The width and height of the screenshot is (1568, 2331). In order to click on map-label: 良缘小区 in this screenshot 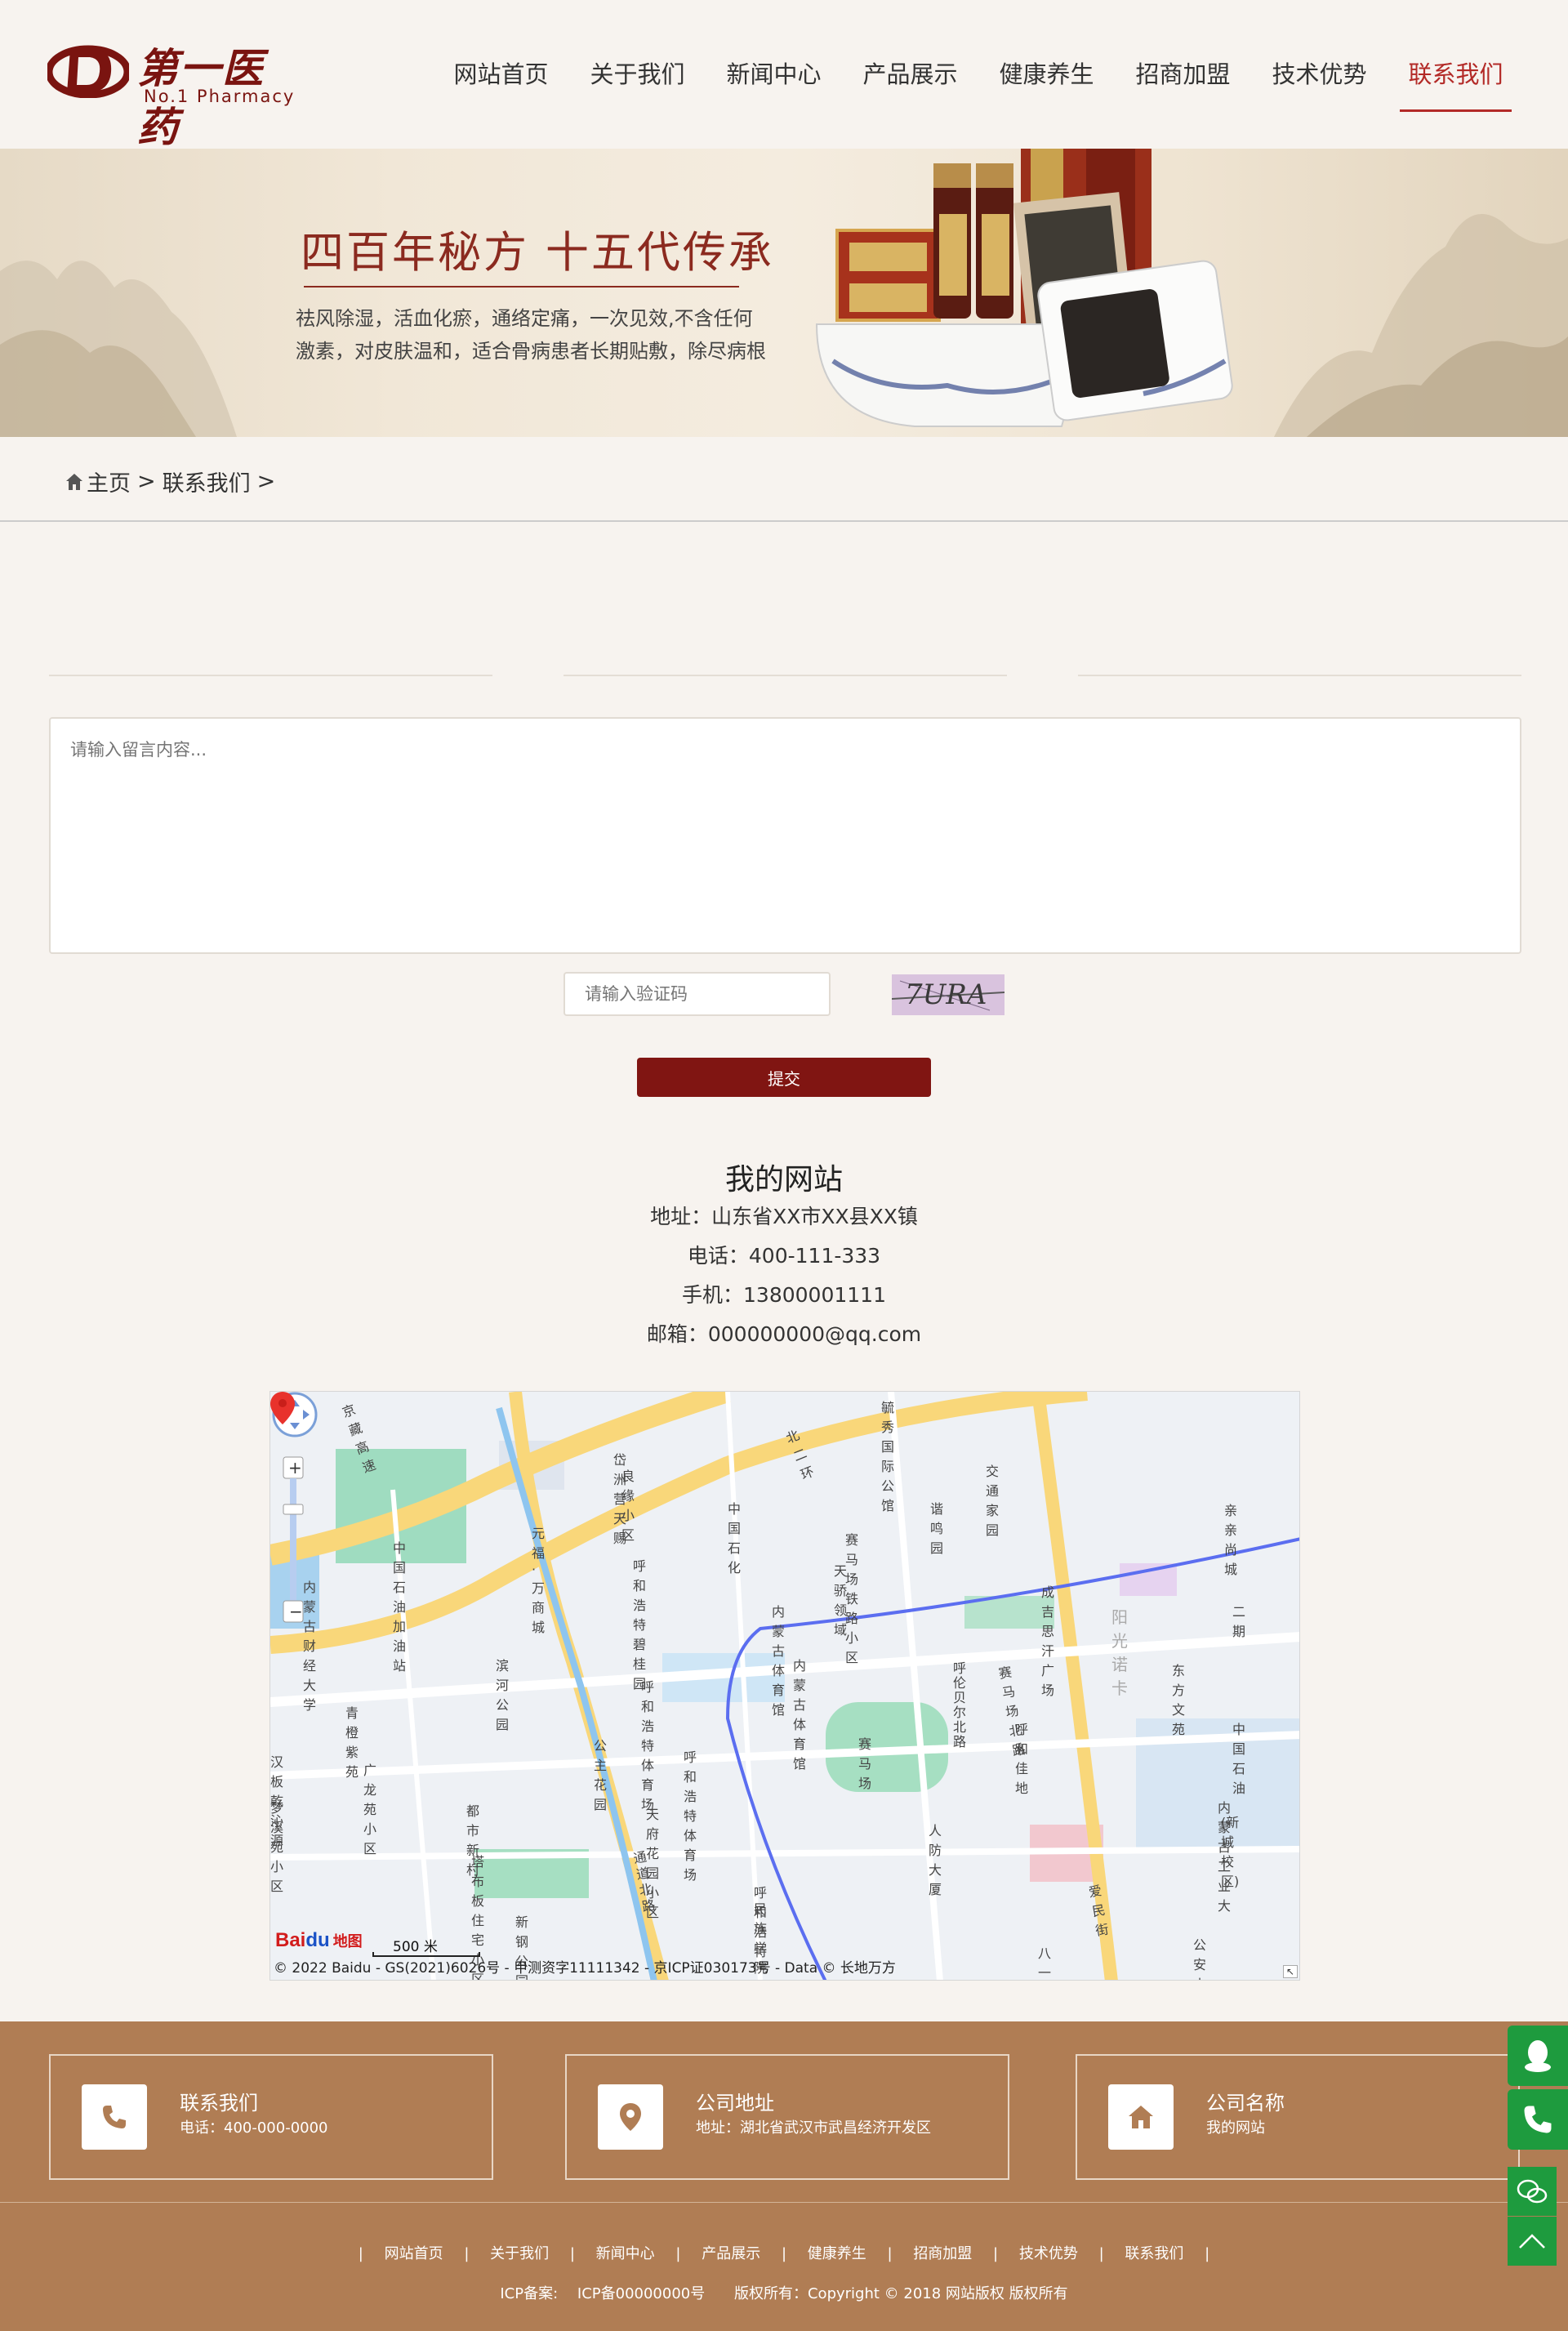, I will do `click(628, 1506)`.